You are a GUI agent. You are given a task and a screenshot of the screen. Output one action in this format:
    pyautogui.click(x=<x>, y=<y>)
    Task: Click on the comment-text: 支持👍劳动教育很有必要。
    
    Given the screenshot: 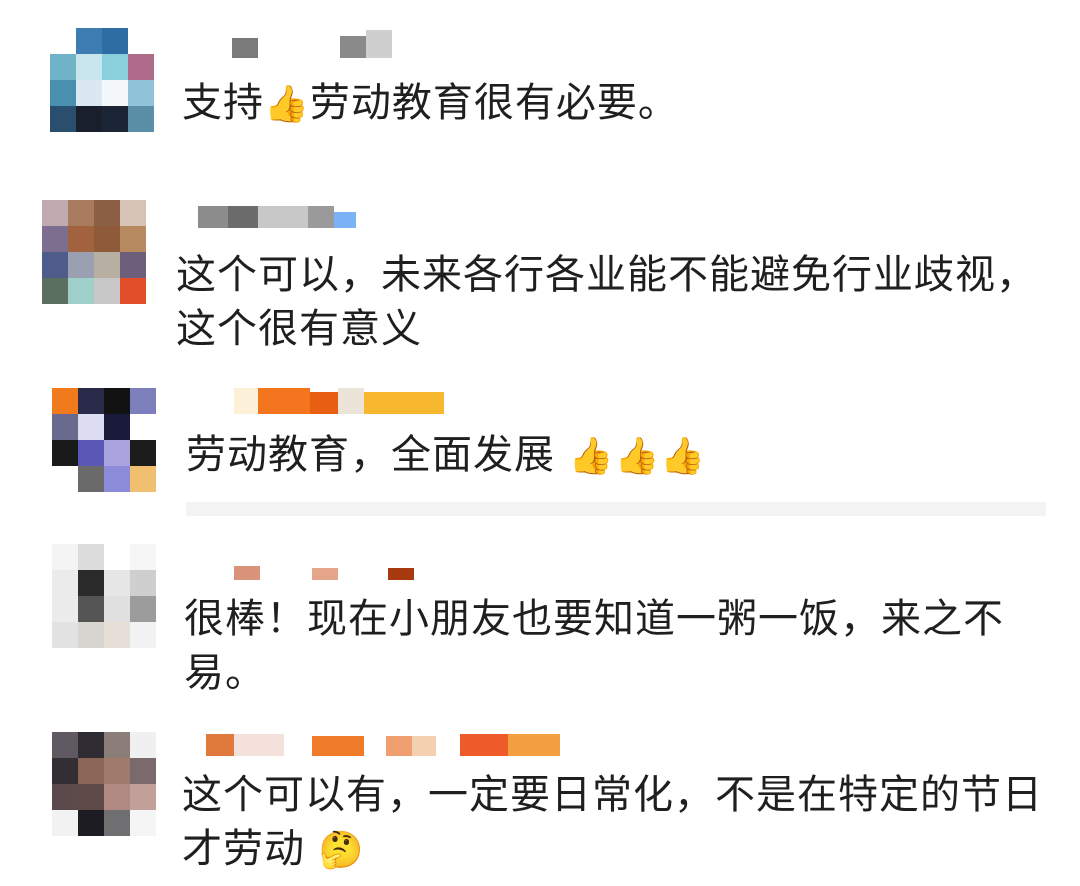 What is the action you would take?
    pyautogui.click(x=430, y=103)
    